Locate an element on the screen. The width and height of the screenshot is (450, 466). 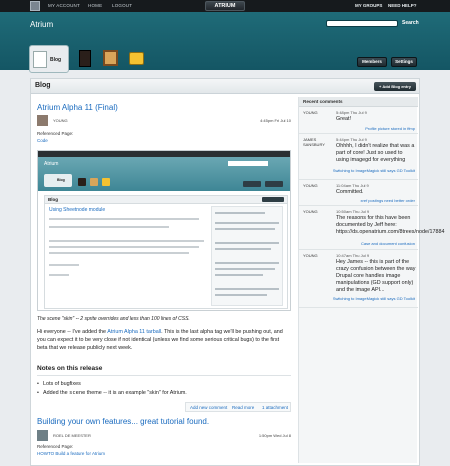
feature-inbox-tab is located at coordinates (137, 59).